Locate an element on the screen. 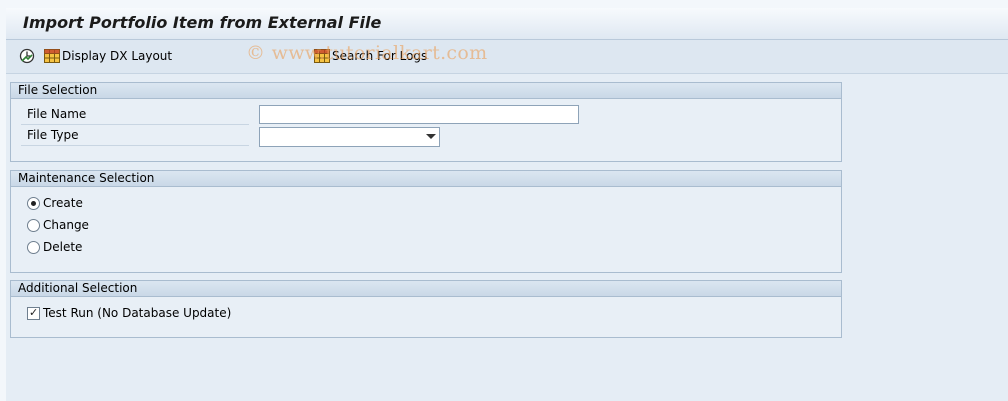 Image resolution: width=1008 pixels, height=401 pixels. display-dx-layout-button: Display DX Layout is located at coordinates (108, 56).